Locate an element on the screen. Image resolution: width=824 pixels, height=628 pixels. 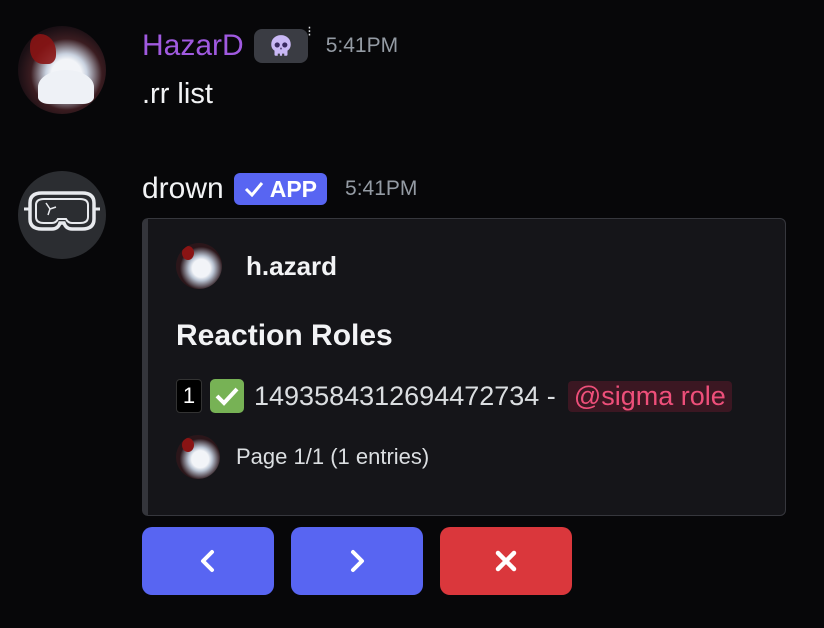
role-id: 1493584312694472734 - is located at coordinates (405, 395).